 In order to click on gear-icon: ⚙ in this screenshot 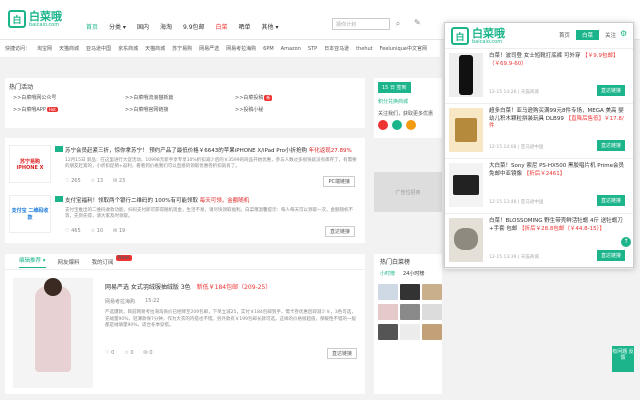, I will do `click(623, 33)`.